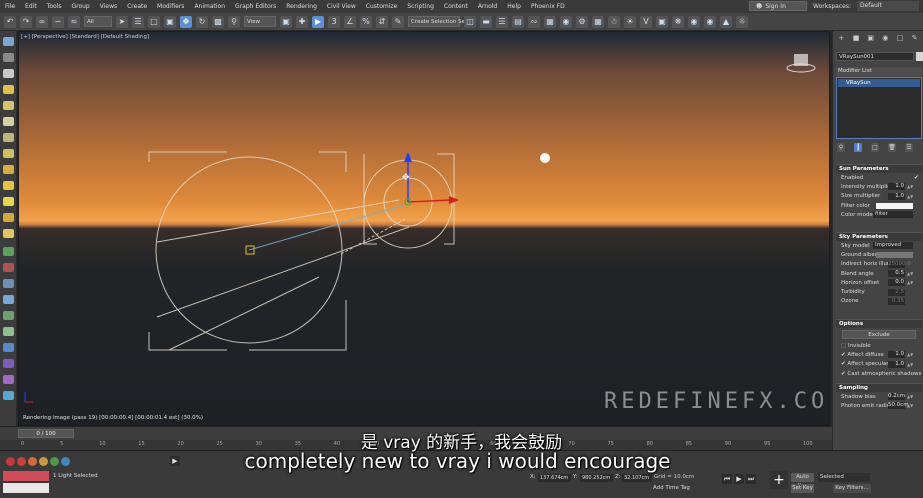 The height and width of the screenshot is (498, 923). I want to click on rect-select-icon: □, so click(154, 21).